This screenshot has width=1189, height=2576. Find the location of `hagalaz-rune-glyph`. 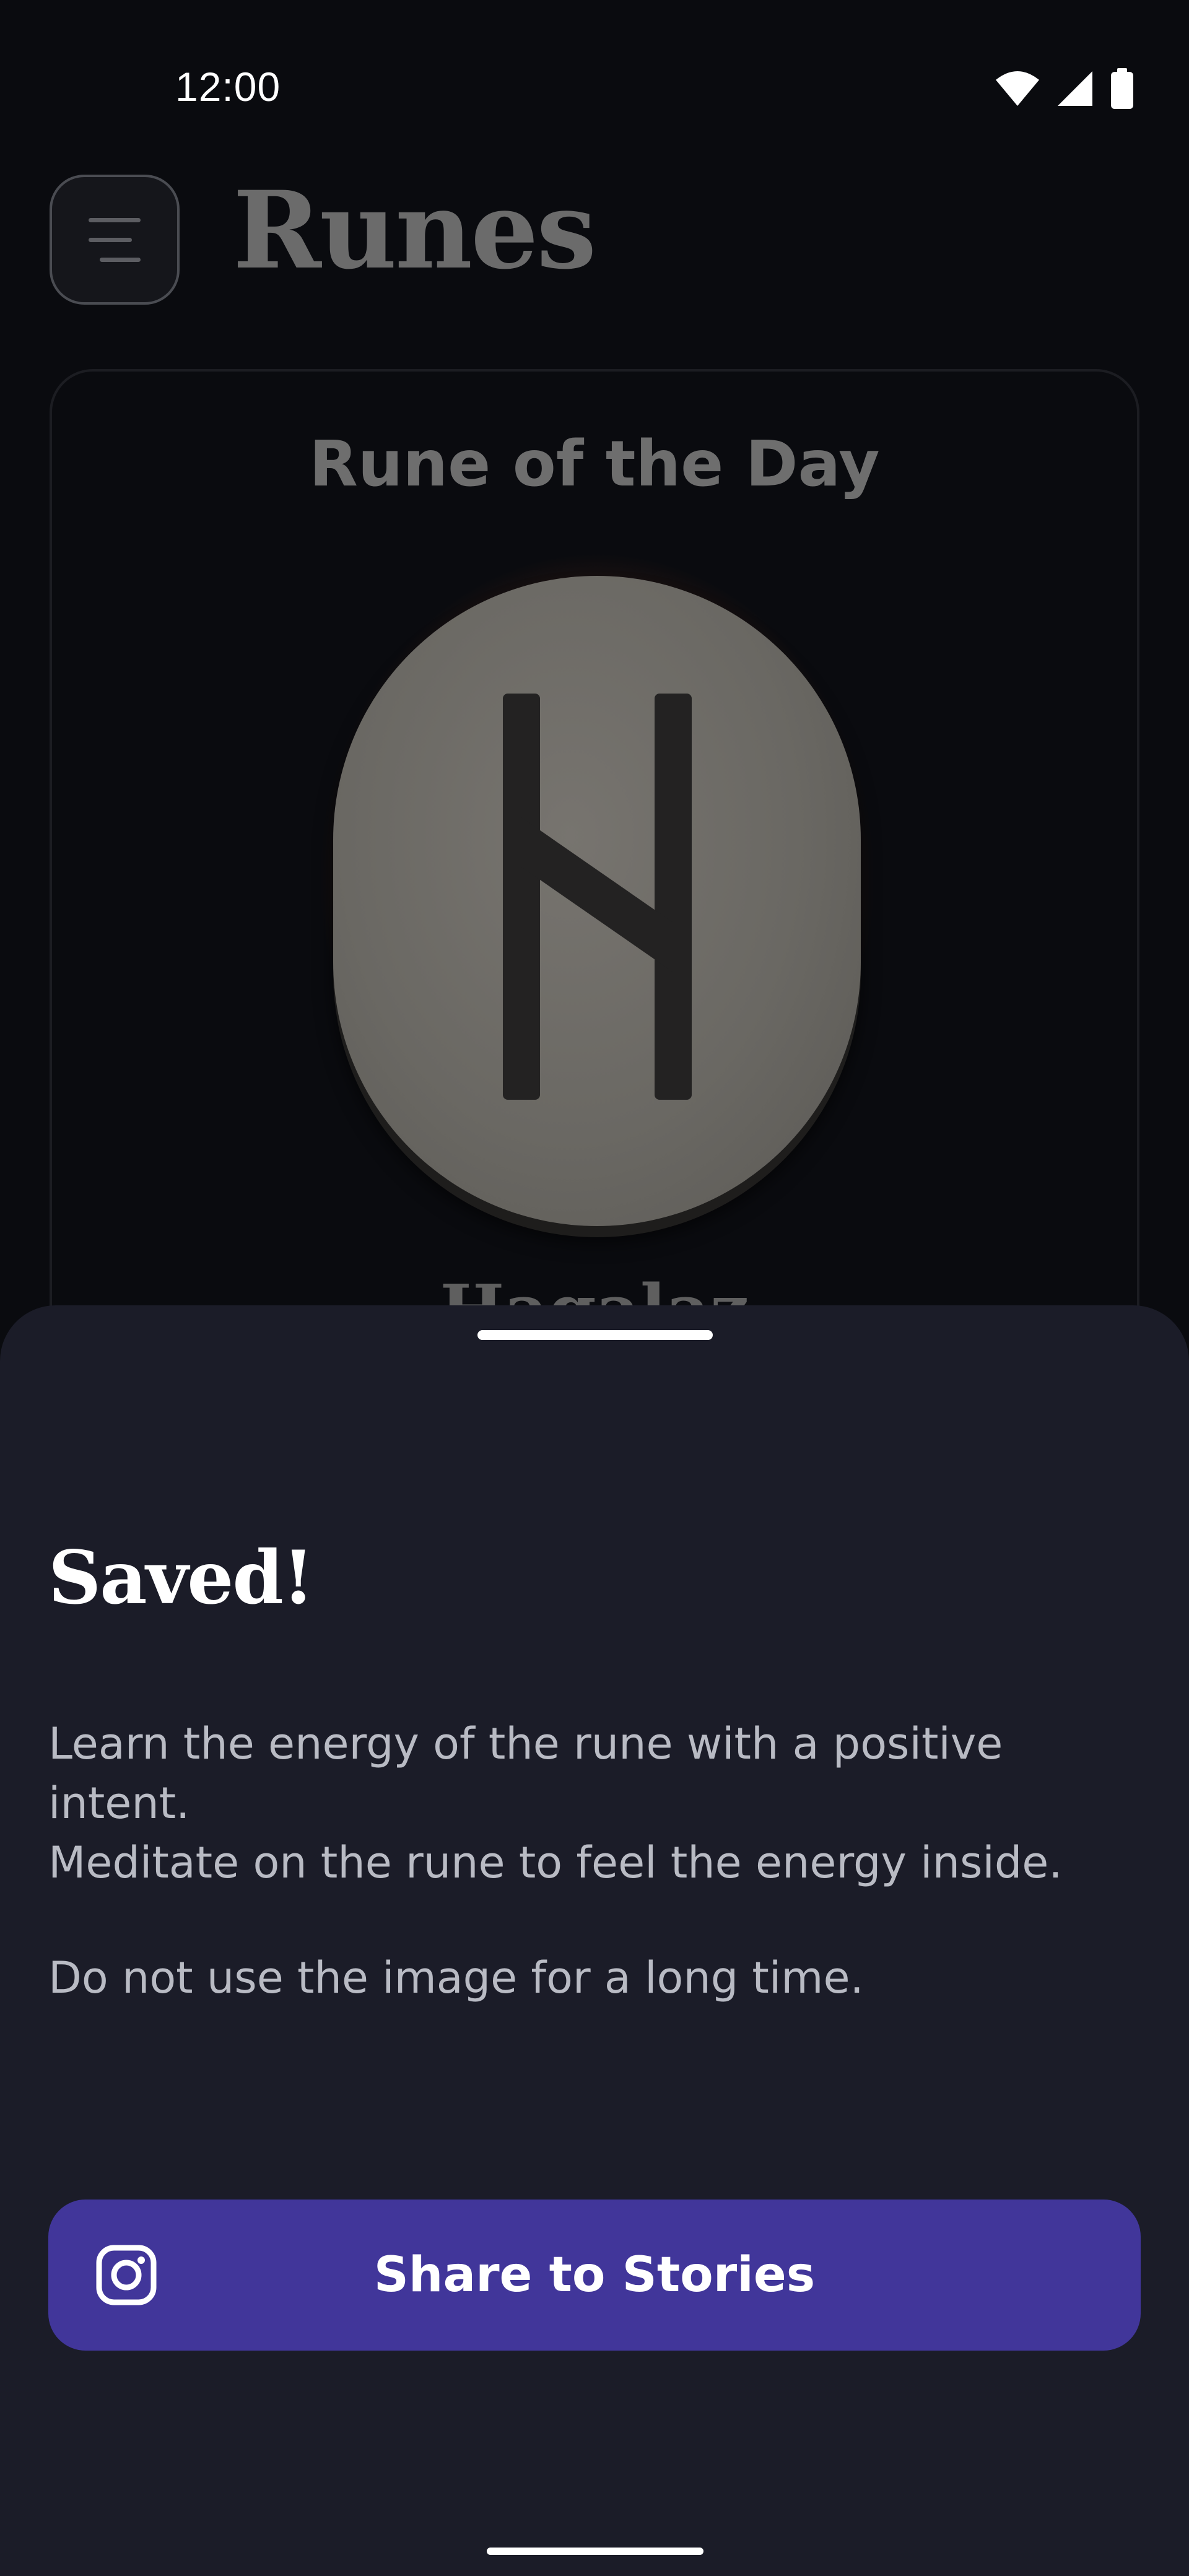

hagalaz-rune-glyph is located at coordinates (597, 897).